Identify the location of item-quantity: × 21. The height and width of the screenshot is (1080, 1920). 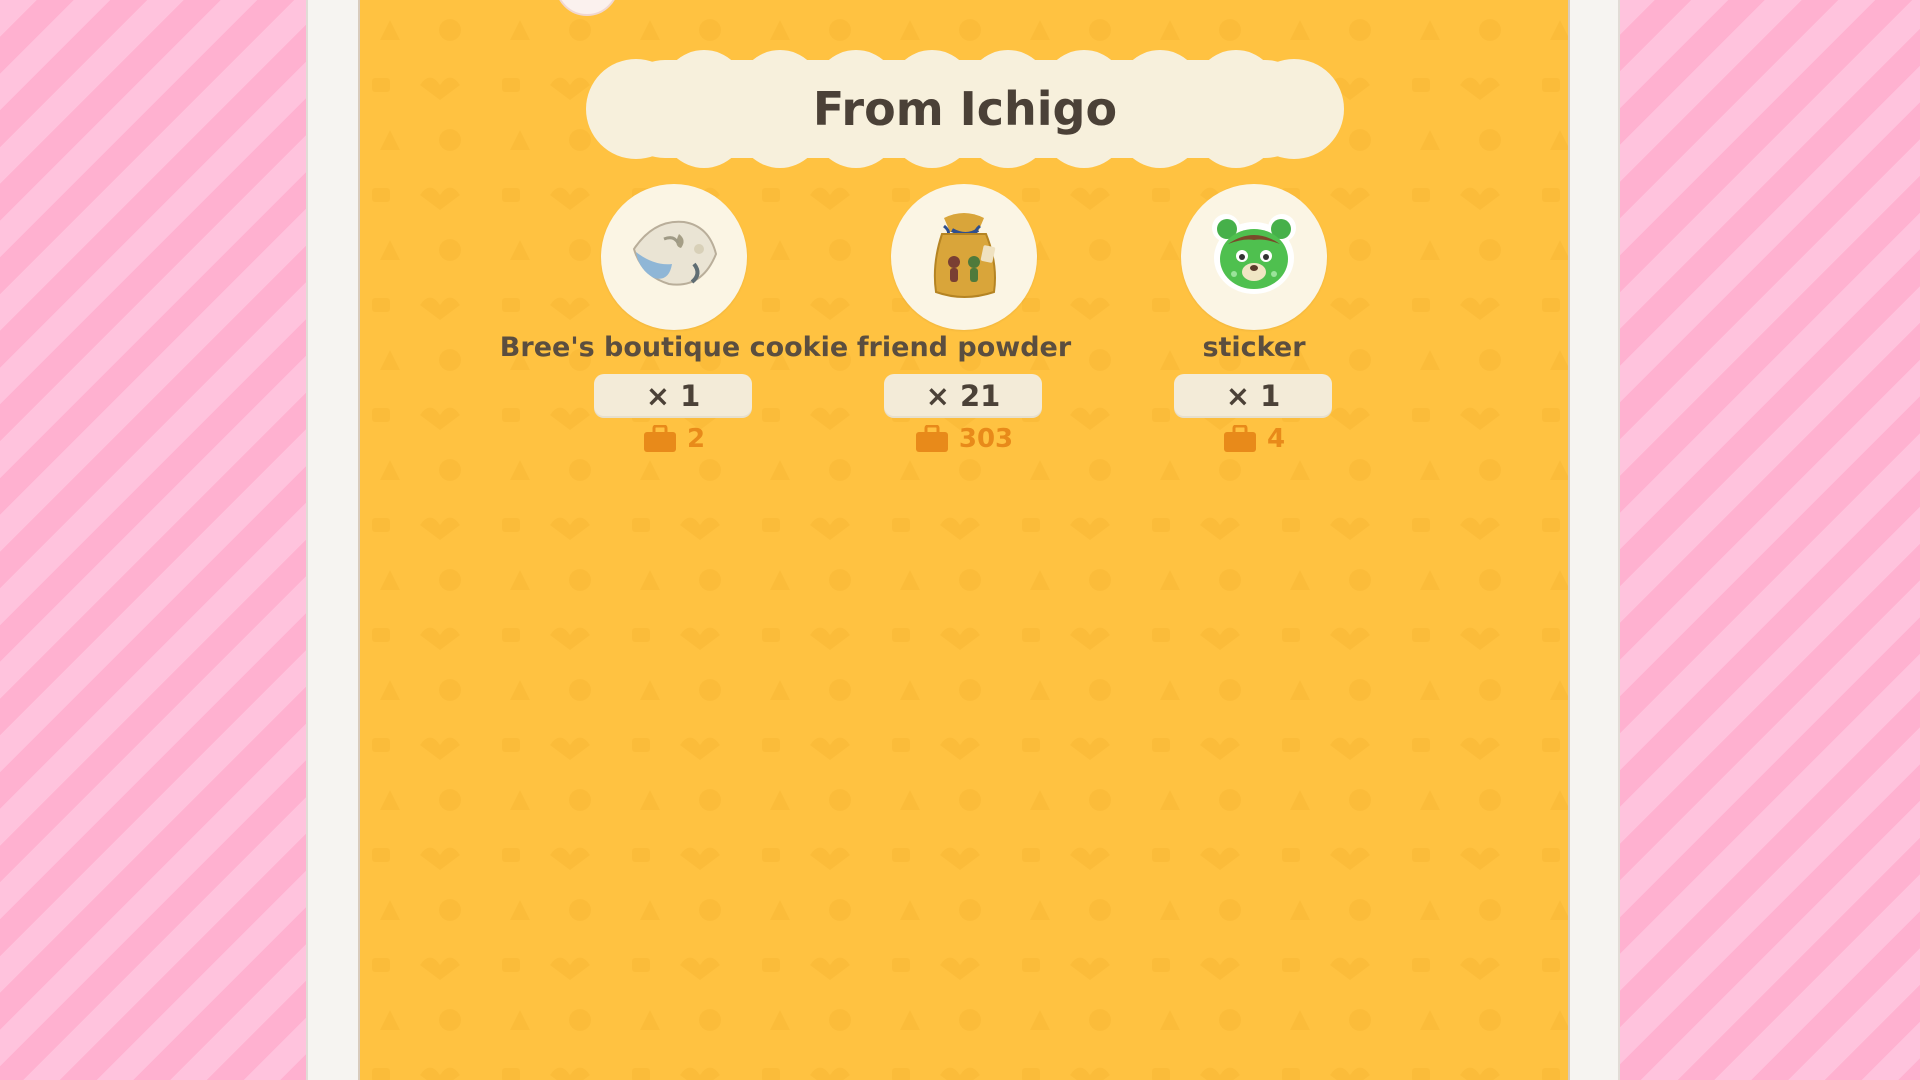
(963, 396).